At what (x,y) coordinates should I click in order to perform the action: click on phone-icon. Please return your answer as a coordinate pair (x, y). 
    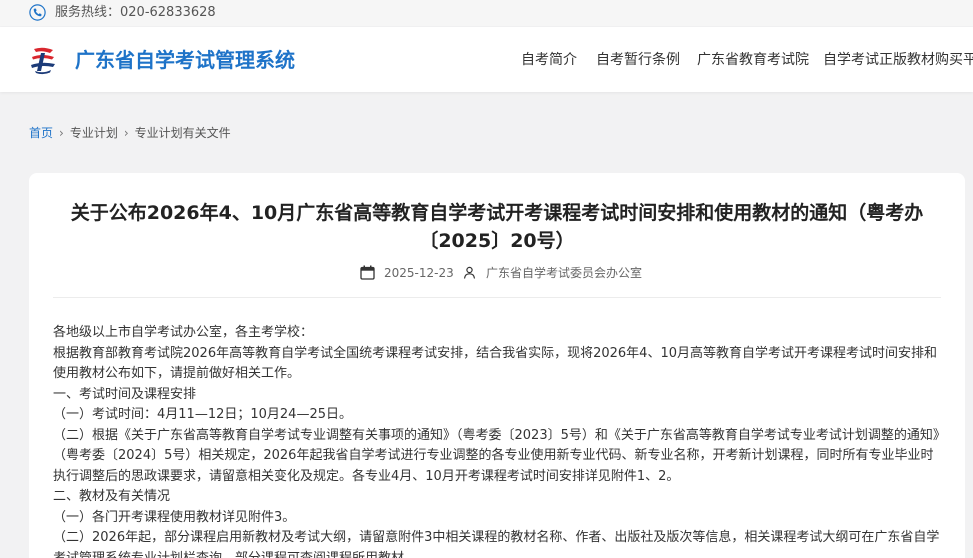
    Looking at the image, I should click on (37, 12).